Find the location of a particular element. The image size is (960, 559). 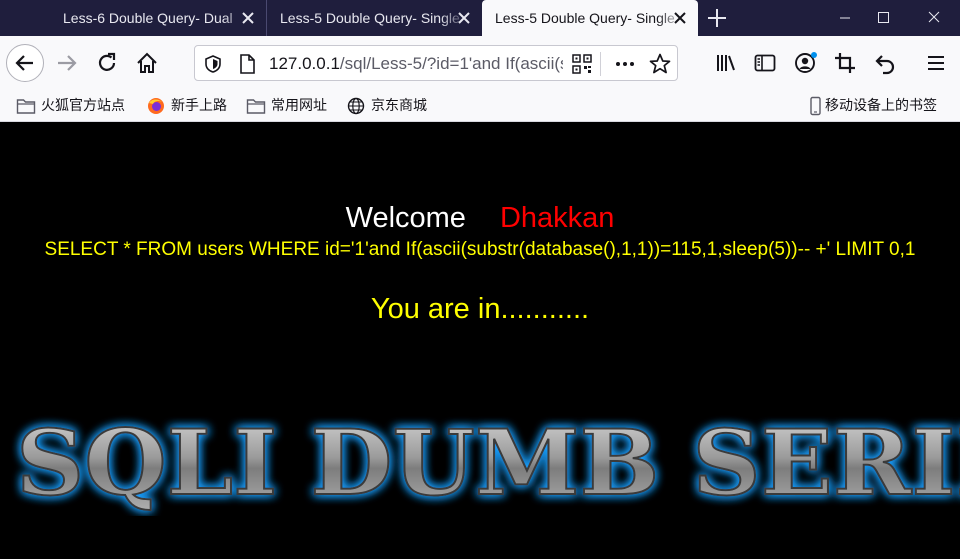

bookmark-item: 新手上路 is located at coordinates (191, 106).